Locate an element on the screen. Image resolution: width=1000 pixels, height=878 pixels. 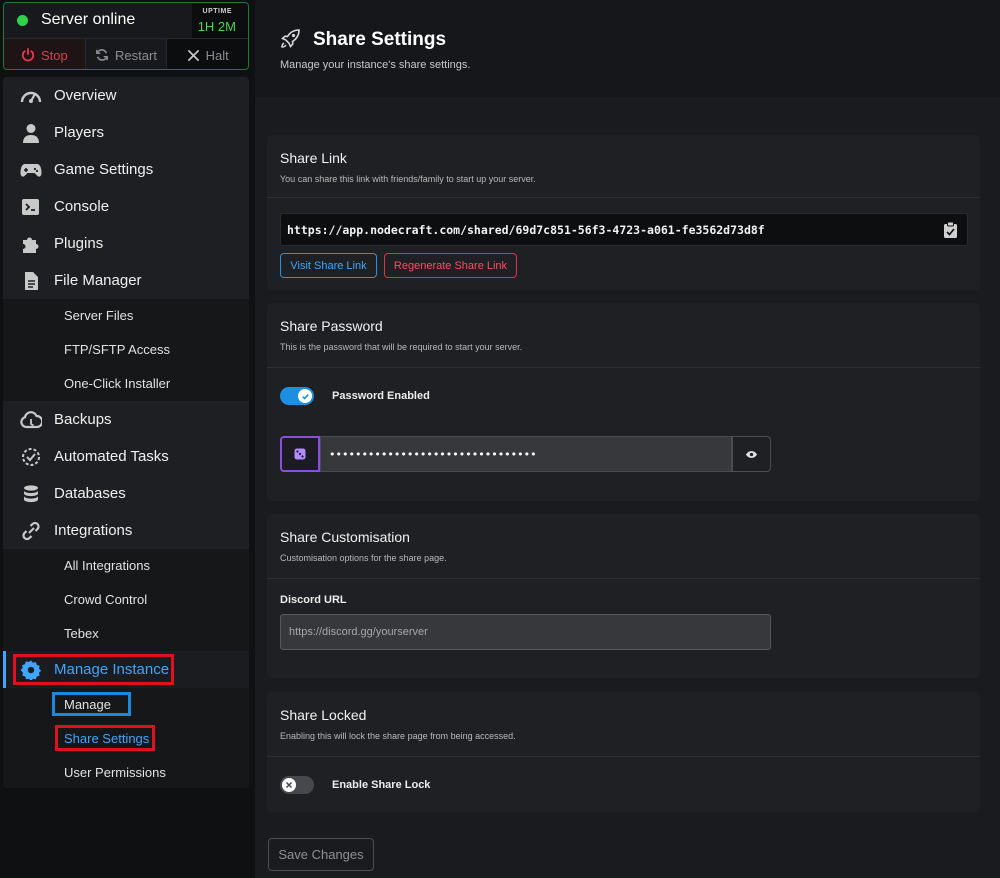
sidebar-item-automated-tasks: Automated Tasks is located at coordinates (126, 456).